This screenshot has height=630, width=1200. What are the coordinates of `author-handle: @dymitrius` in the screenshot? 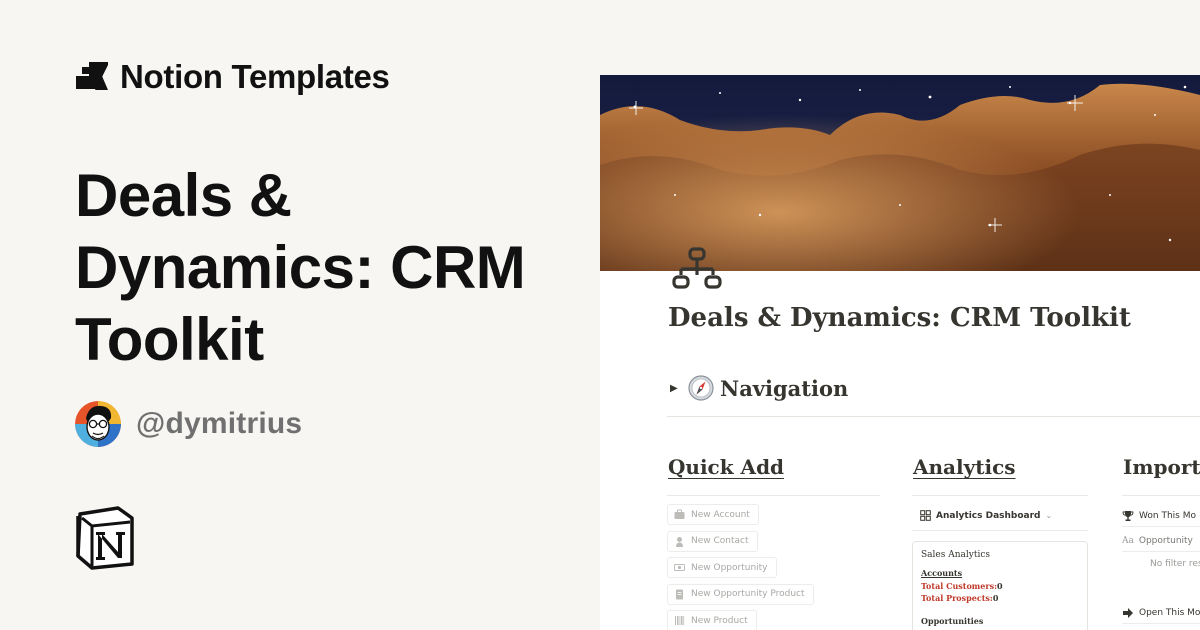 It's located at (219, 424).